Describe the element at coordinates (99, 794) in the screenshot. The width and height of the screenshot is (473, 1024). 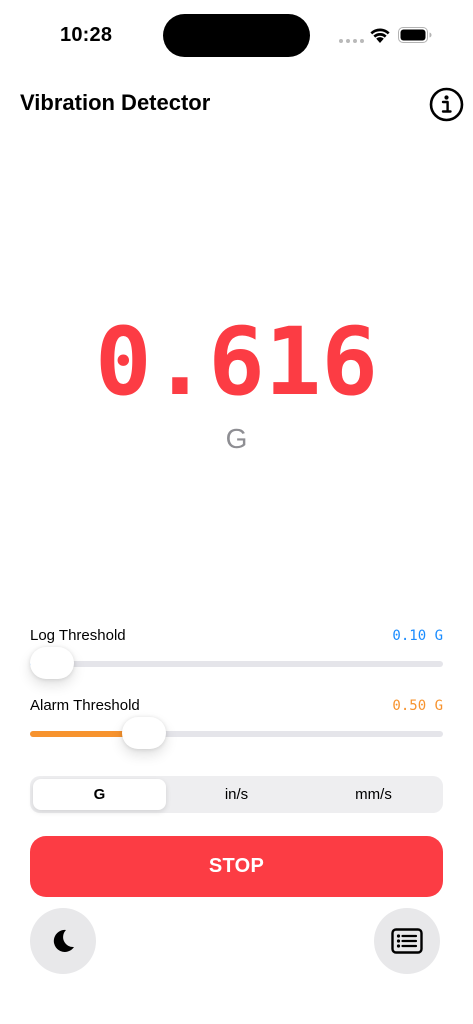
I see `segment-g: G` at that location.